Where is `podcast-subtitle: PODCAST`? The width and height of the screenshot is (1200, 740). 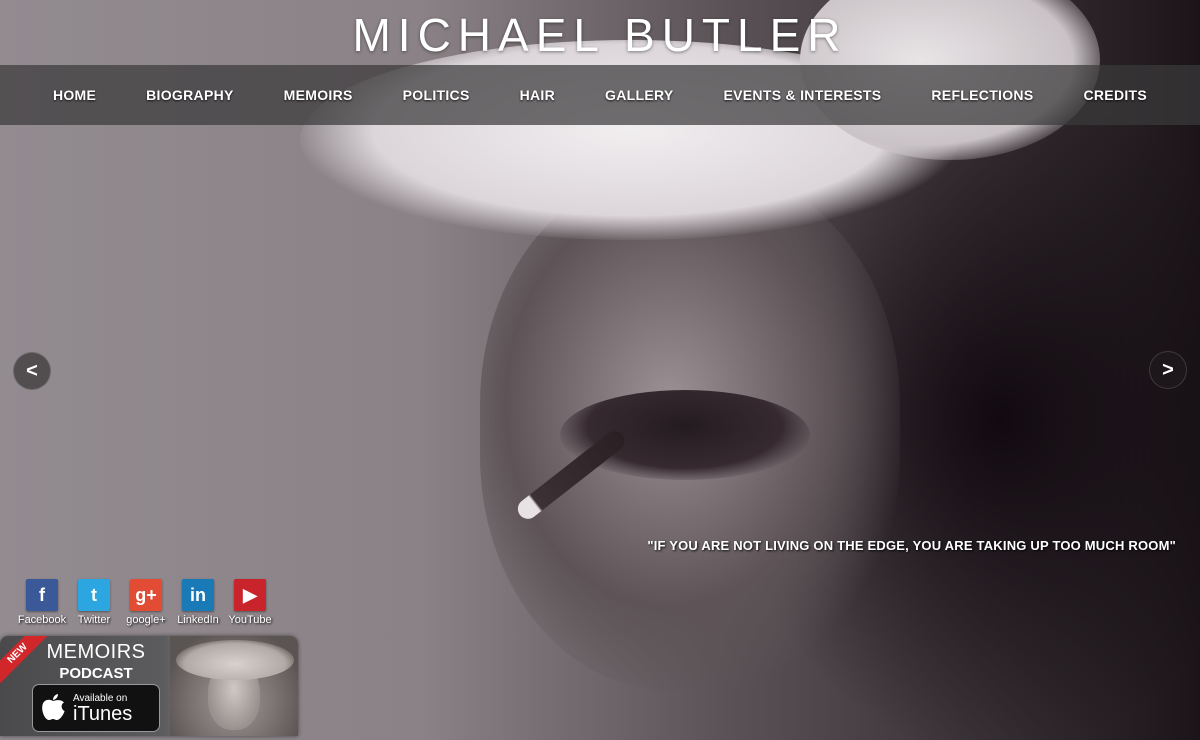 podcast-subtitle: PODCAST is located at coordinates (96, 673).